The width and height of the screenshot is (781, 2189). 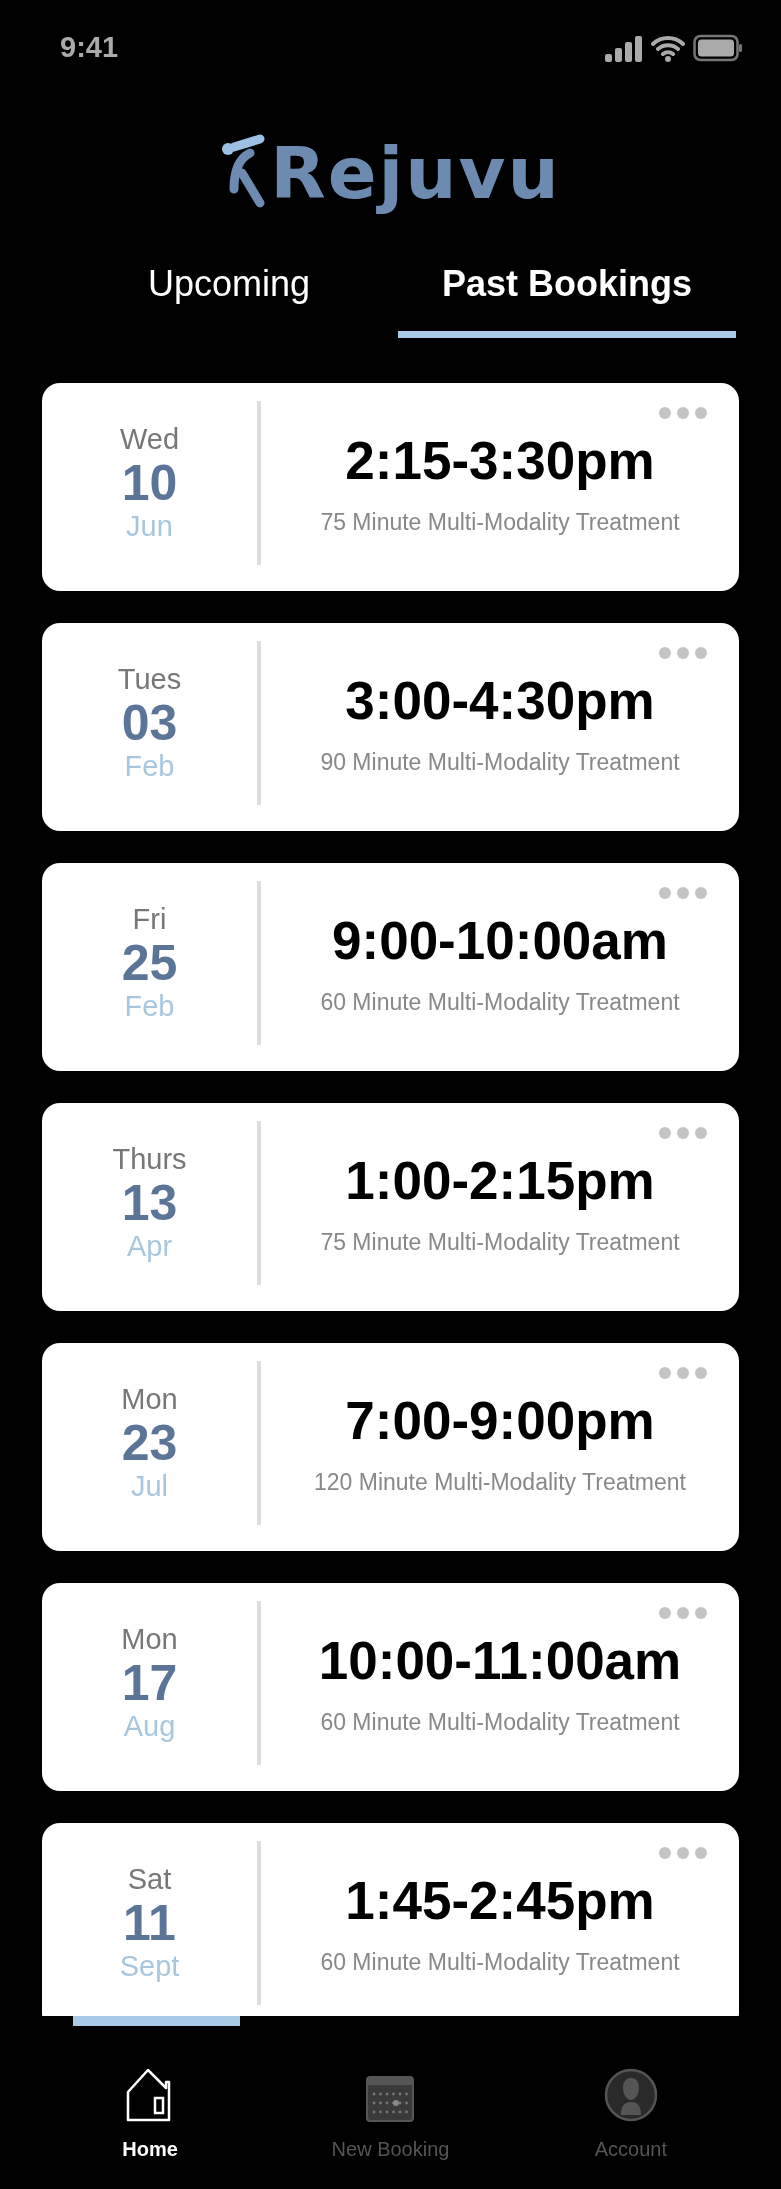 I want to click on logo-wordmark: Rejuvu, so click(x=415, y=172).